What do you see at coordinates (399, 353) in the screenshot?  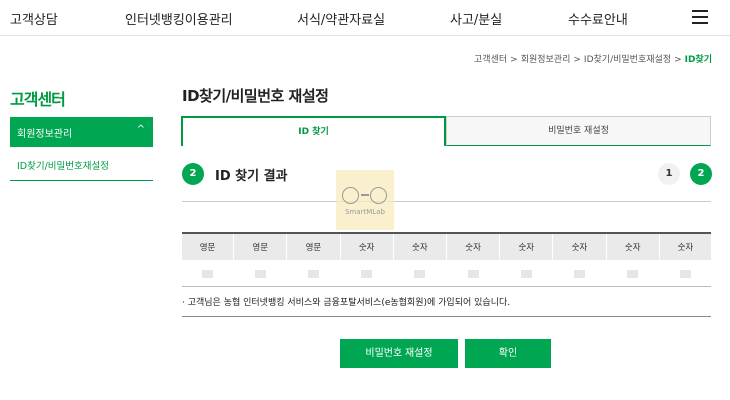 I see `reset-password-button: 비밀번호 재설정` at bounding box center [399, 353].